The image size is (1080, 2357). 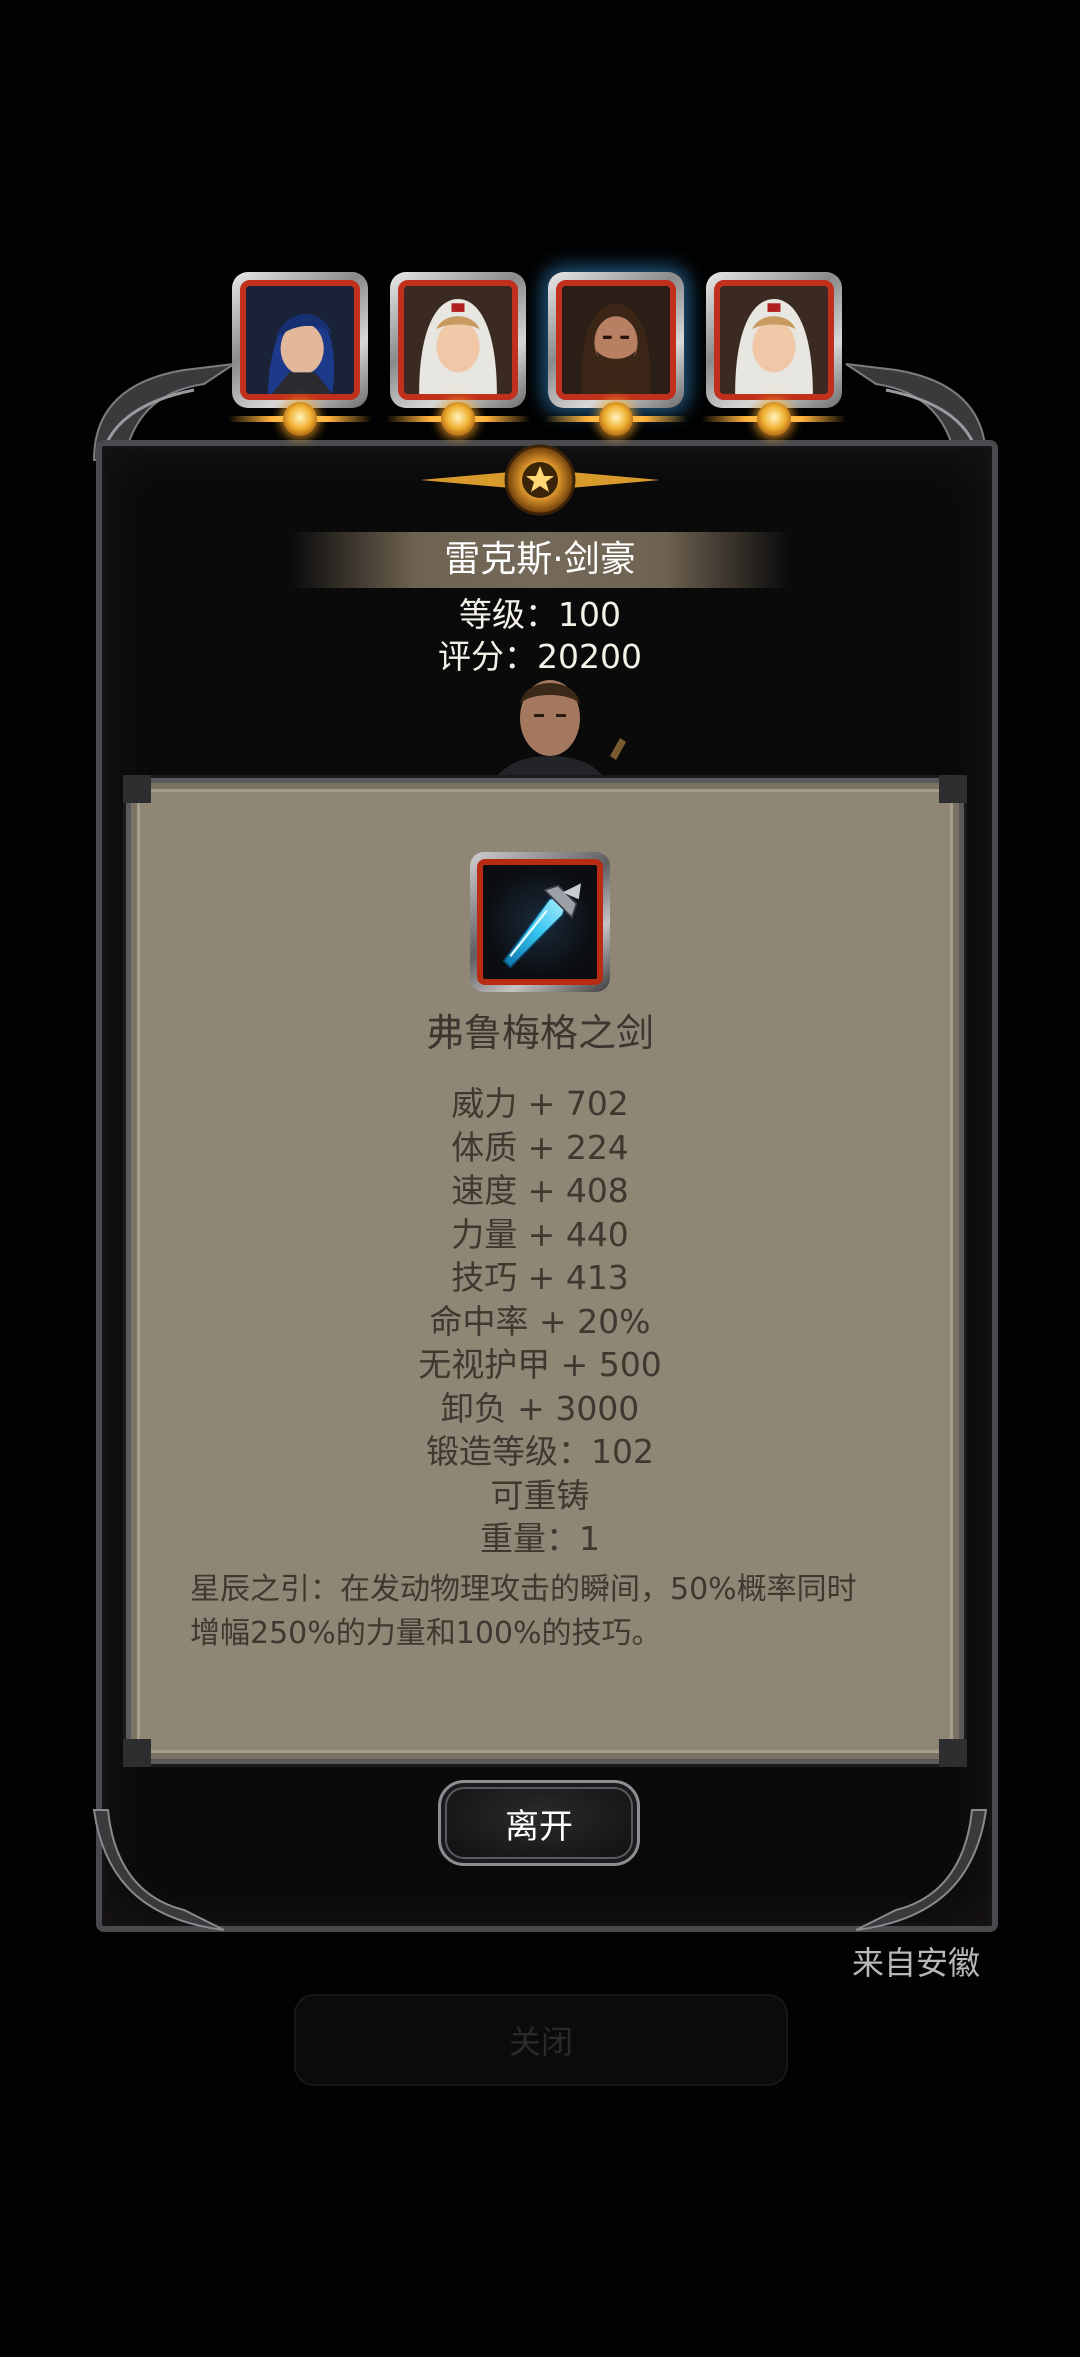 What do you see at coordinates (426, 1633) in the screenshot?
I see `description-line-2: 增幅250%的力量和100%的技巧。` at bounding box center [426, 1633].